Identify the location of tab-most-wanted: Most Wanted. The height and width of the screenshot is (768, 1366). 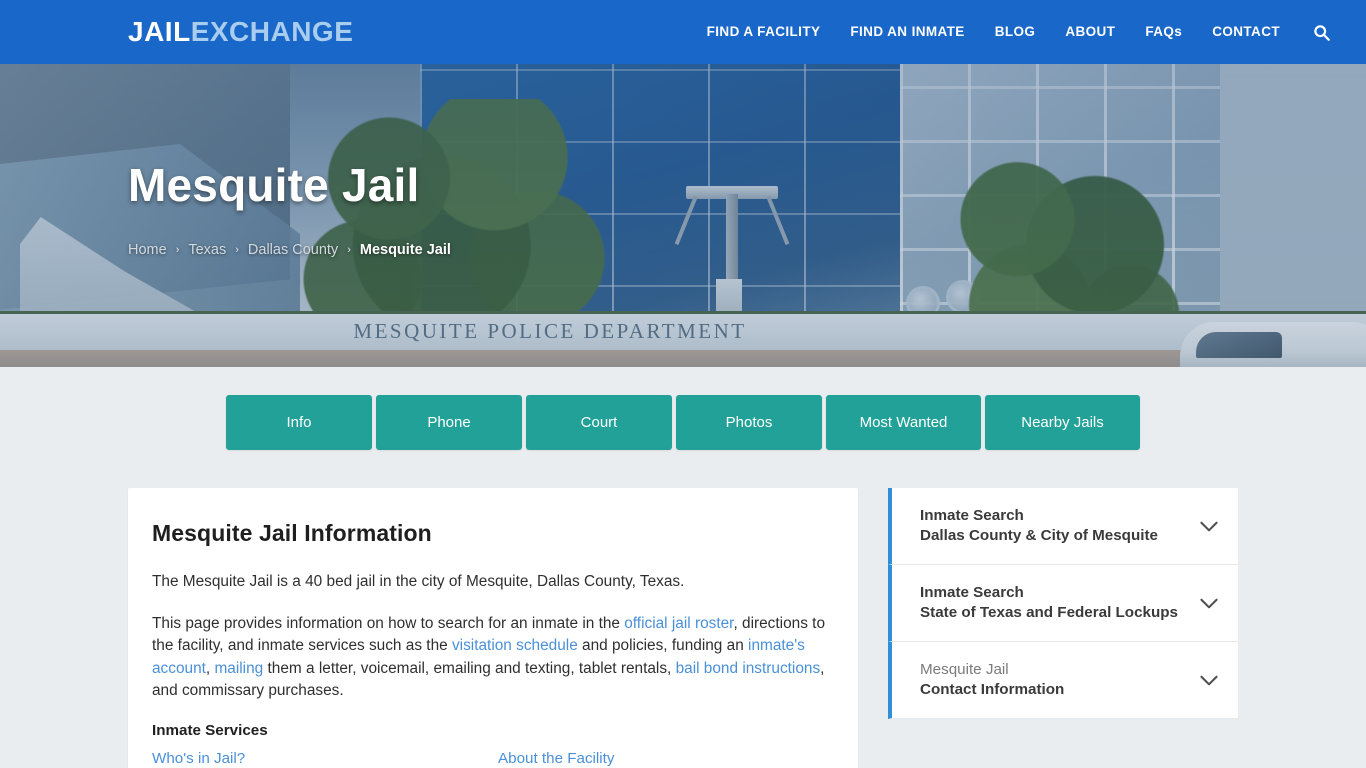
(903, 422).